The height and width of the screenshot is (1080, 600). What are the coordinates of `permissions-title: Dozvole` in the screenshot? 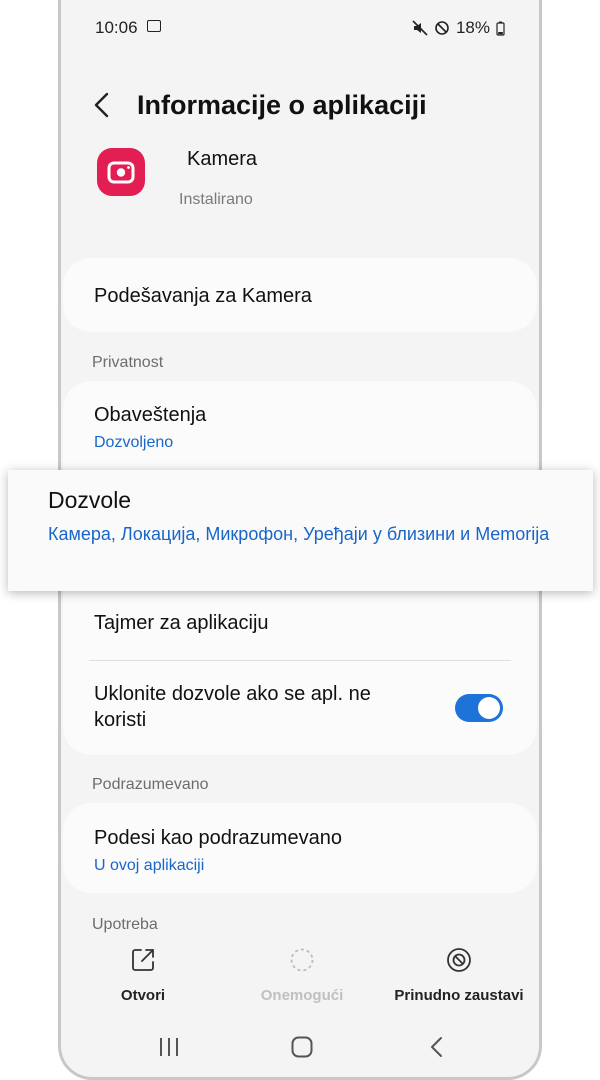 It's located at (90, 500).